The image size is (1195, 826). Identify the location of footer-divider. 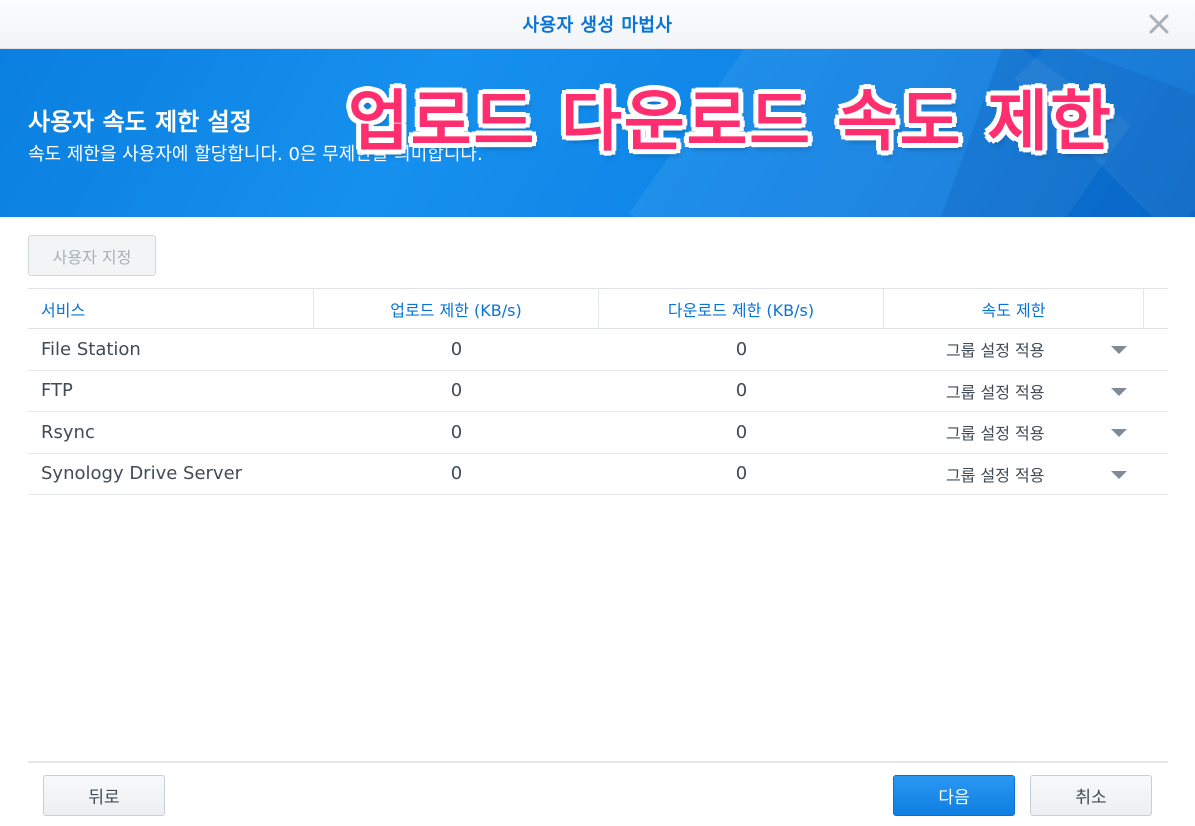
(598, 762).